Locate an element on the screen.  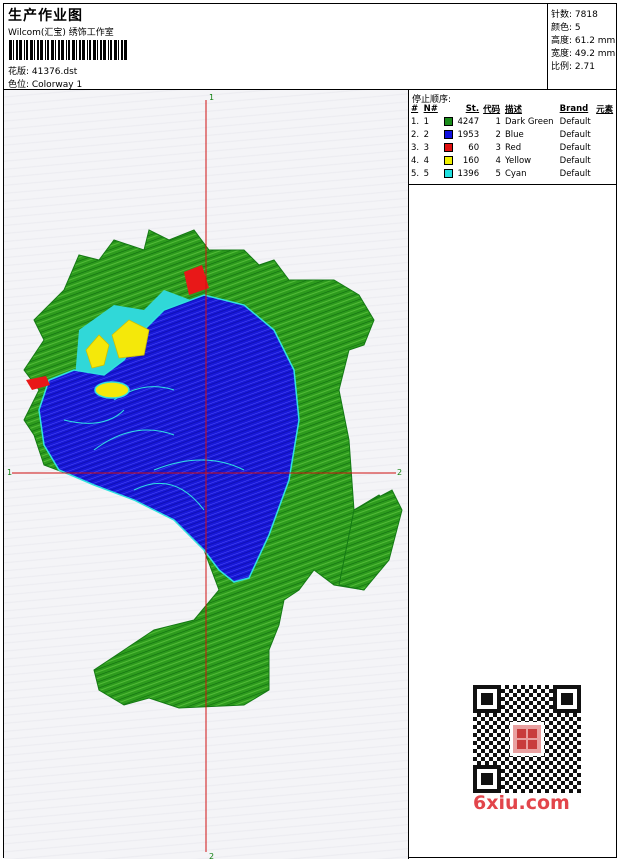
qr-code is located at coordinates (527, 739).